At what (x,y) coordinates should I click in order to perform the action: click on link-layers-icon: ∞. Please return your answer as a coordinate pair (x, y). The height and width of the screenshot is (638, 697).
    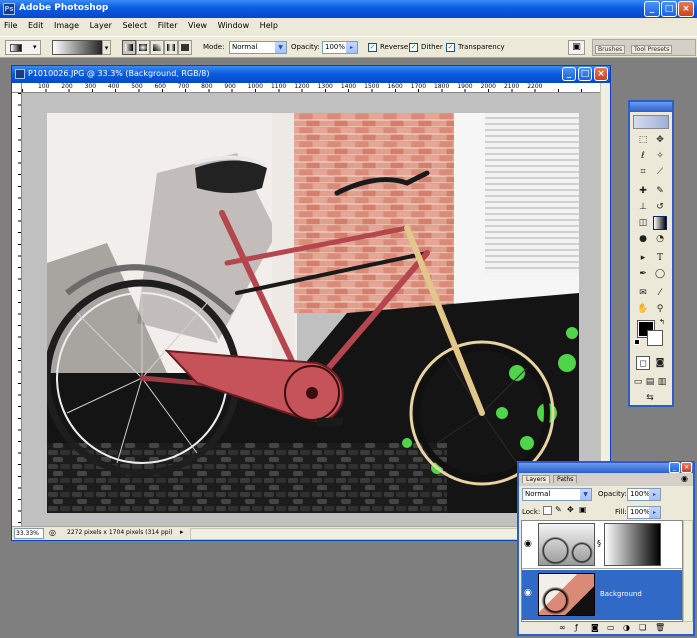
    Looking at the image, I should click on (562, 627).